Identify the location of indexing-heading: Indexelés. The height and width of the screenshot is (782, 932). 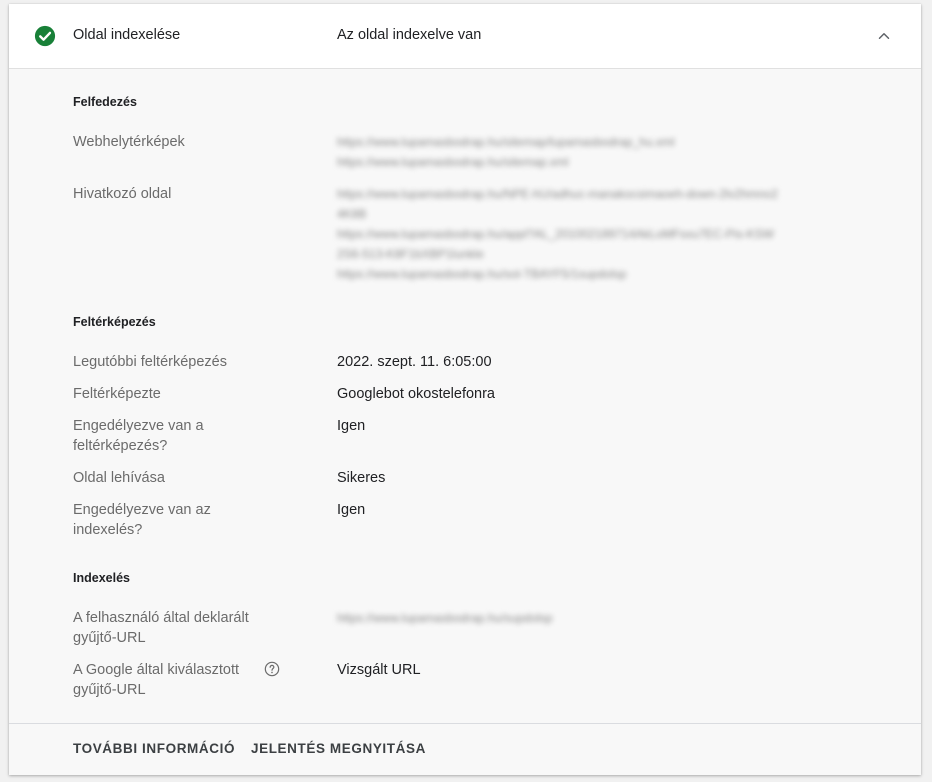
(101, 578).